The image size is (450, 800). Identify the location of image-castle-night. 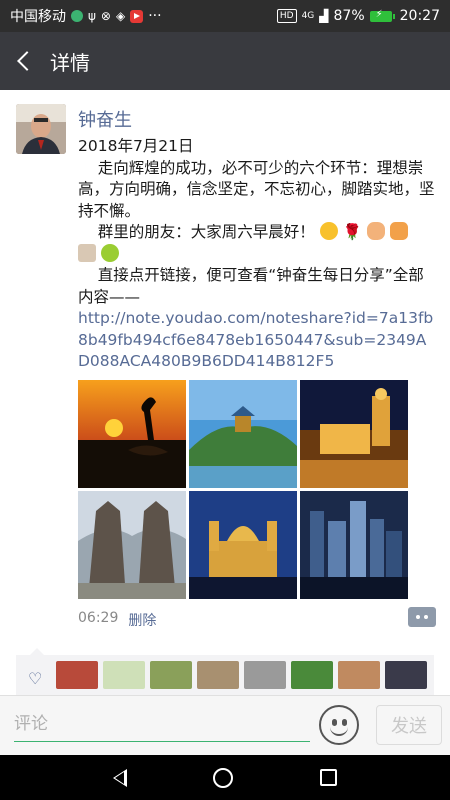
(354, 434).